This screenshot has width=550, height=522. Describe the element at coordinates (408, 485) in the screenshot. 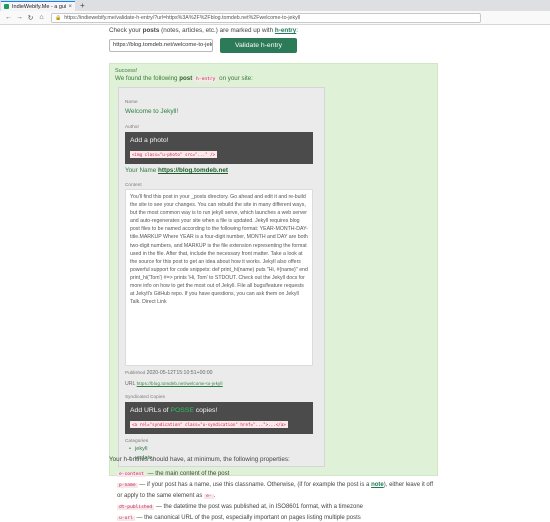

I see `property-text-end: ), either leave it off` at that location.